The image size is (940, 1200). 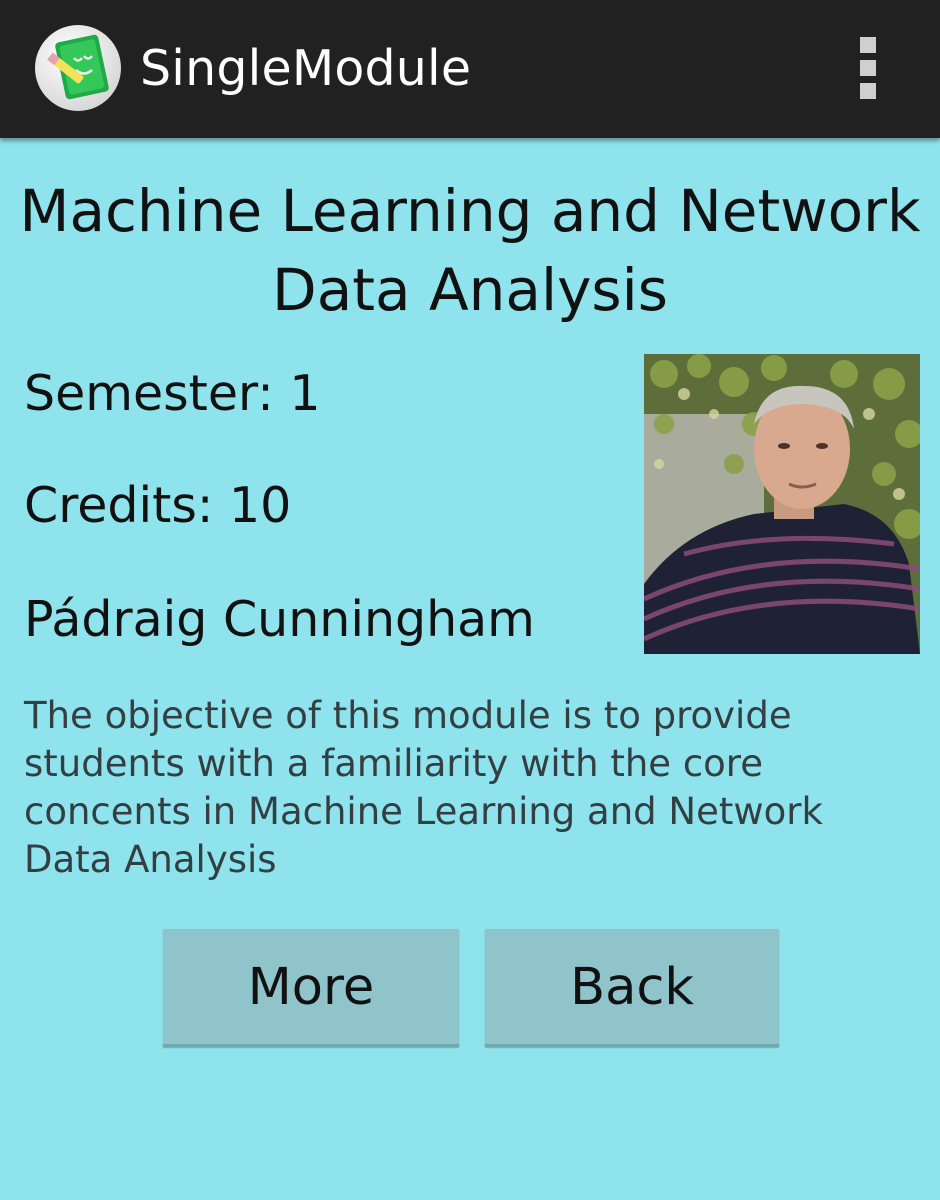 I want to click on credits-text: Credits: 10, so click(x=158, y=505).